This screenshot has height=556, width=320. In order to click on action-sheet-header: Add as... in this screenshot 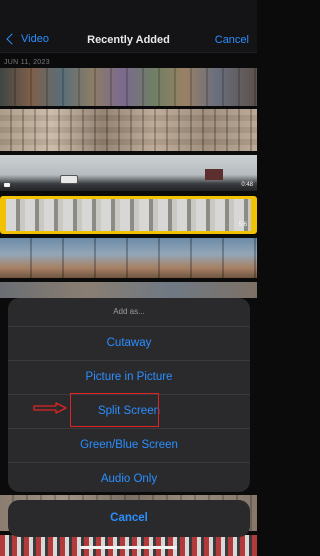, I will do `click(129, 312)`.